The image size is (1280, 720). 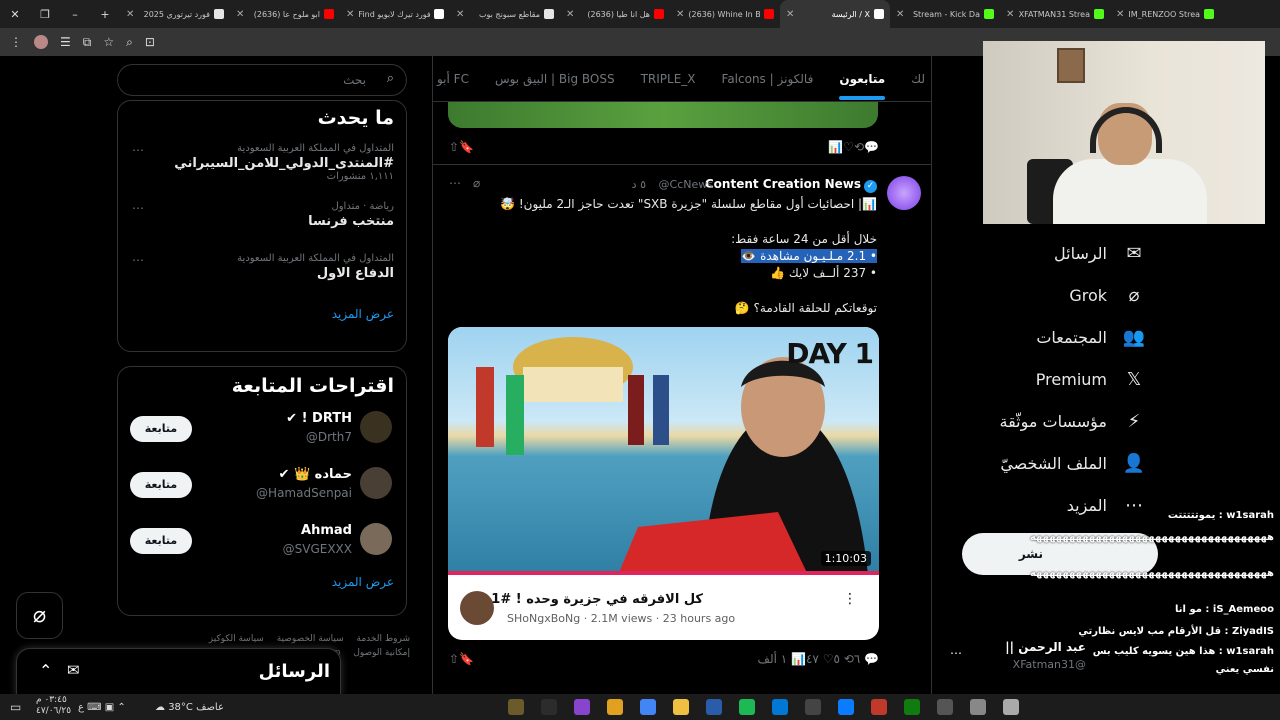 What do you see at coordinates (150, 42) in the screenshot?
I see `site-info-icon: ⊡` at bounding box center [150, 42].